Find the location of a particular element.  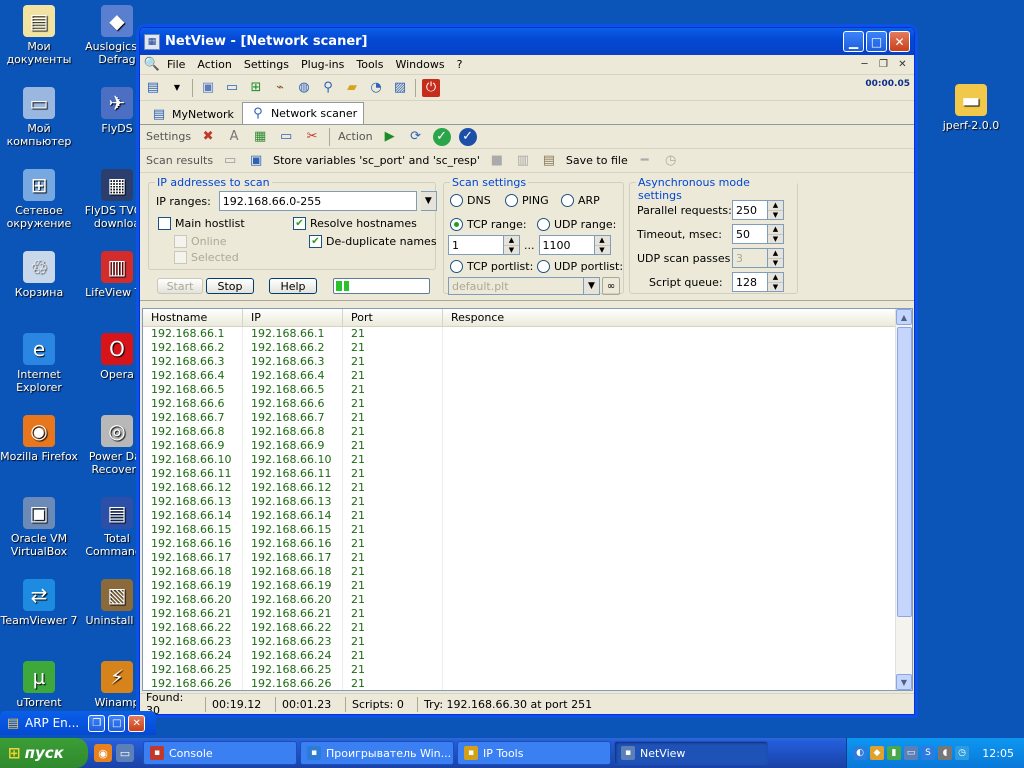

run-icon: ▶ is located at coordinates (390, 137).